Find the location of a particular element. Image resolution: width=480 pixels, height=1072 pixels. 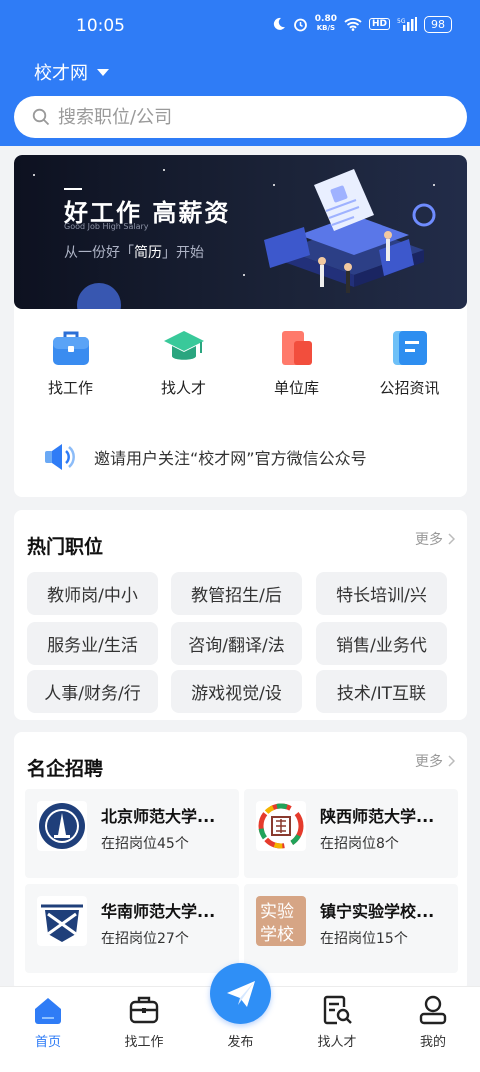

quick-label: 找人才 is located at coordinates (183, 388).